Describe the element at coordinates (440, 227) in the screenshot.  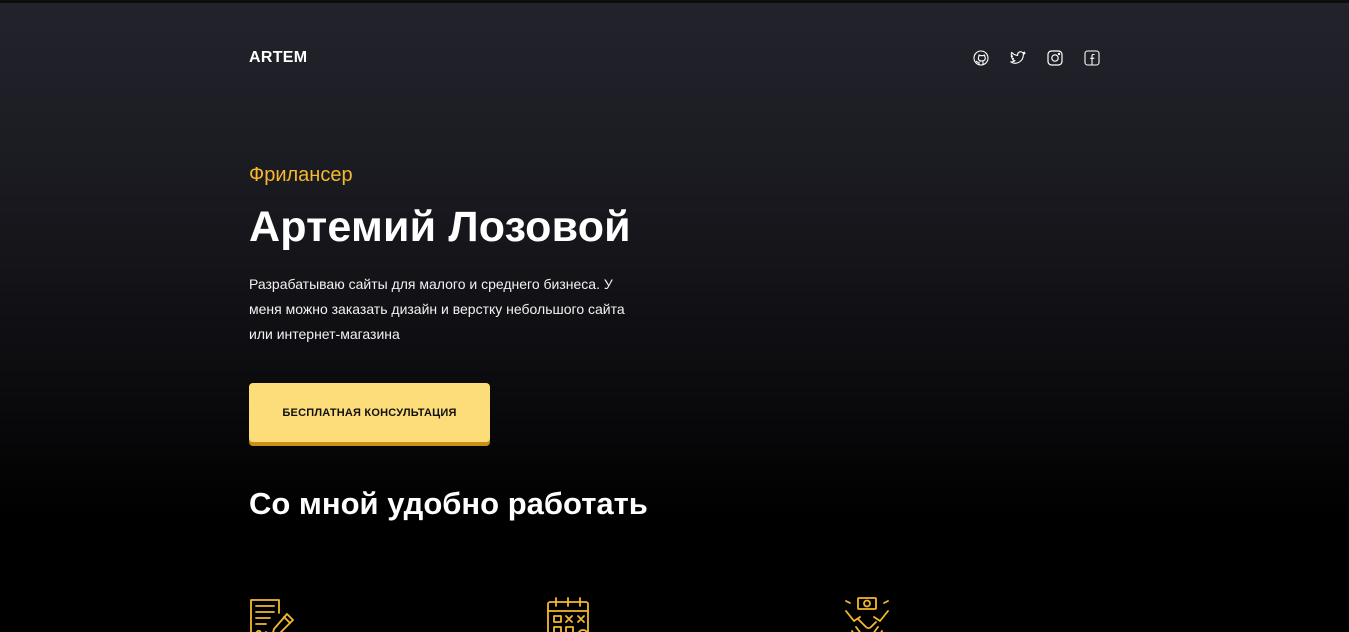
I see `hero-title: Артемий Лозовой` at that location.